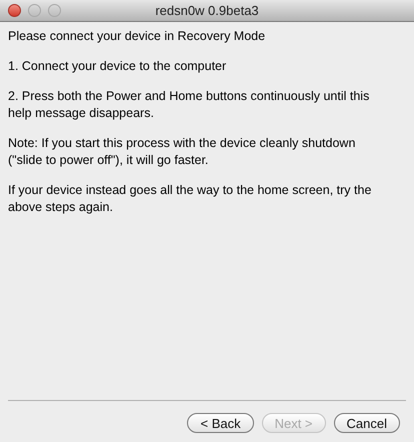  What do you see at coordinates (367, 423) in the screenshot?
I see `wizard-button: Cancel` at bounding box center [367, 423].